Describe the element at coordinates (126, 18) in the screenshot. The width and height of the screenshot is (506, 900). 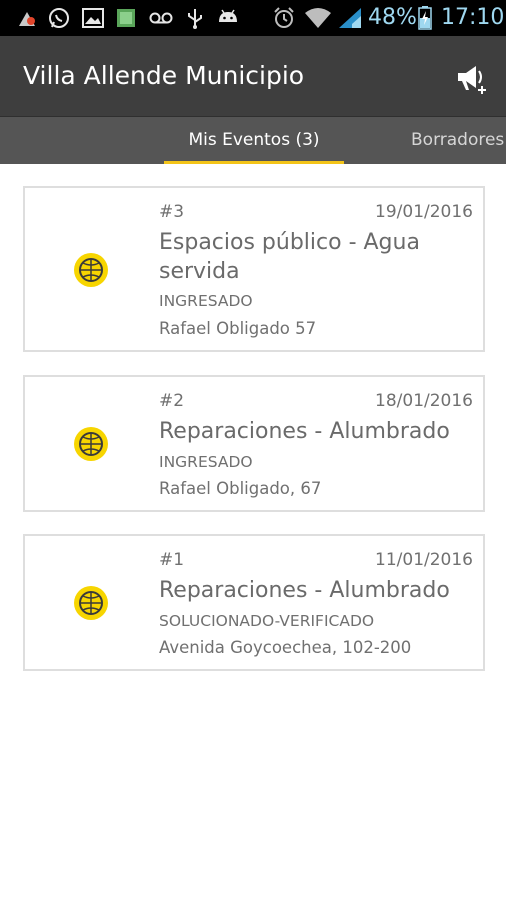
I see `app-icon` at that location.